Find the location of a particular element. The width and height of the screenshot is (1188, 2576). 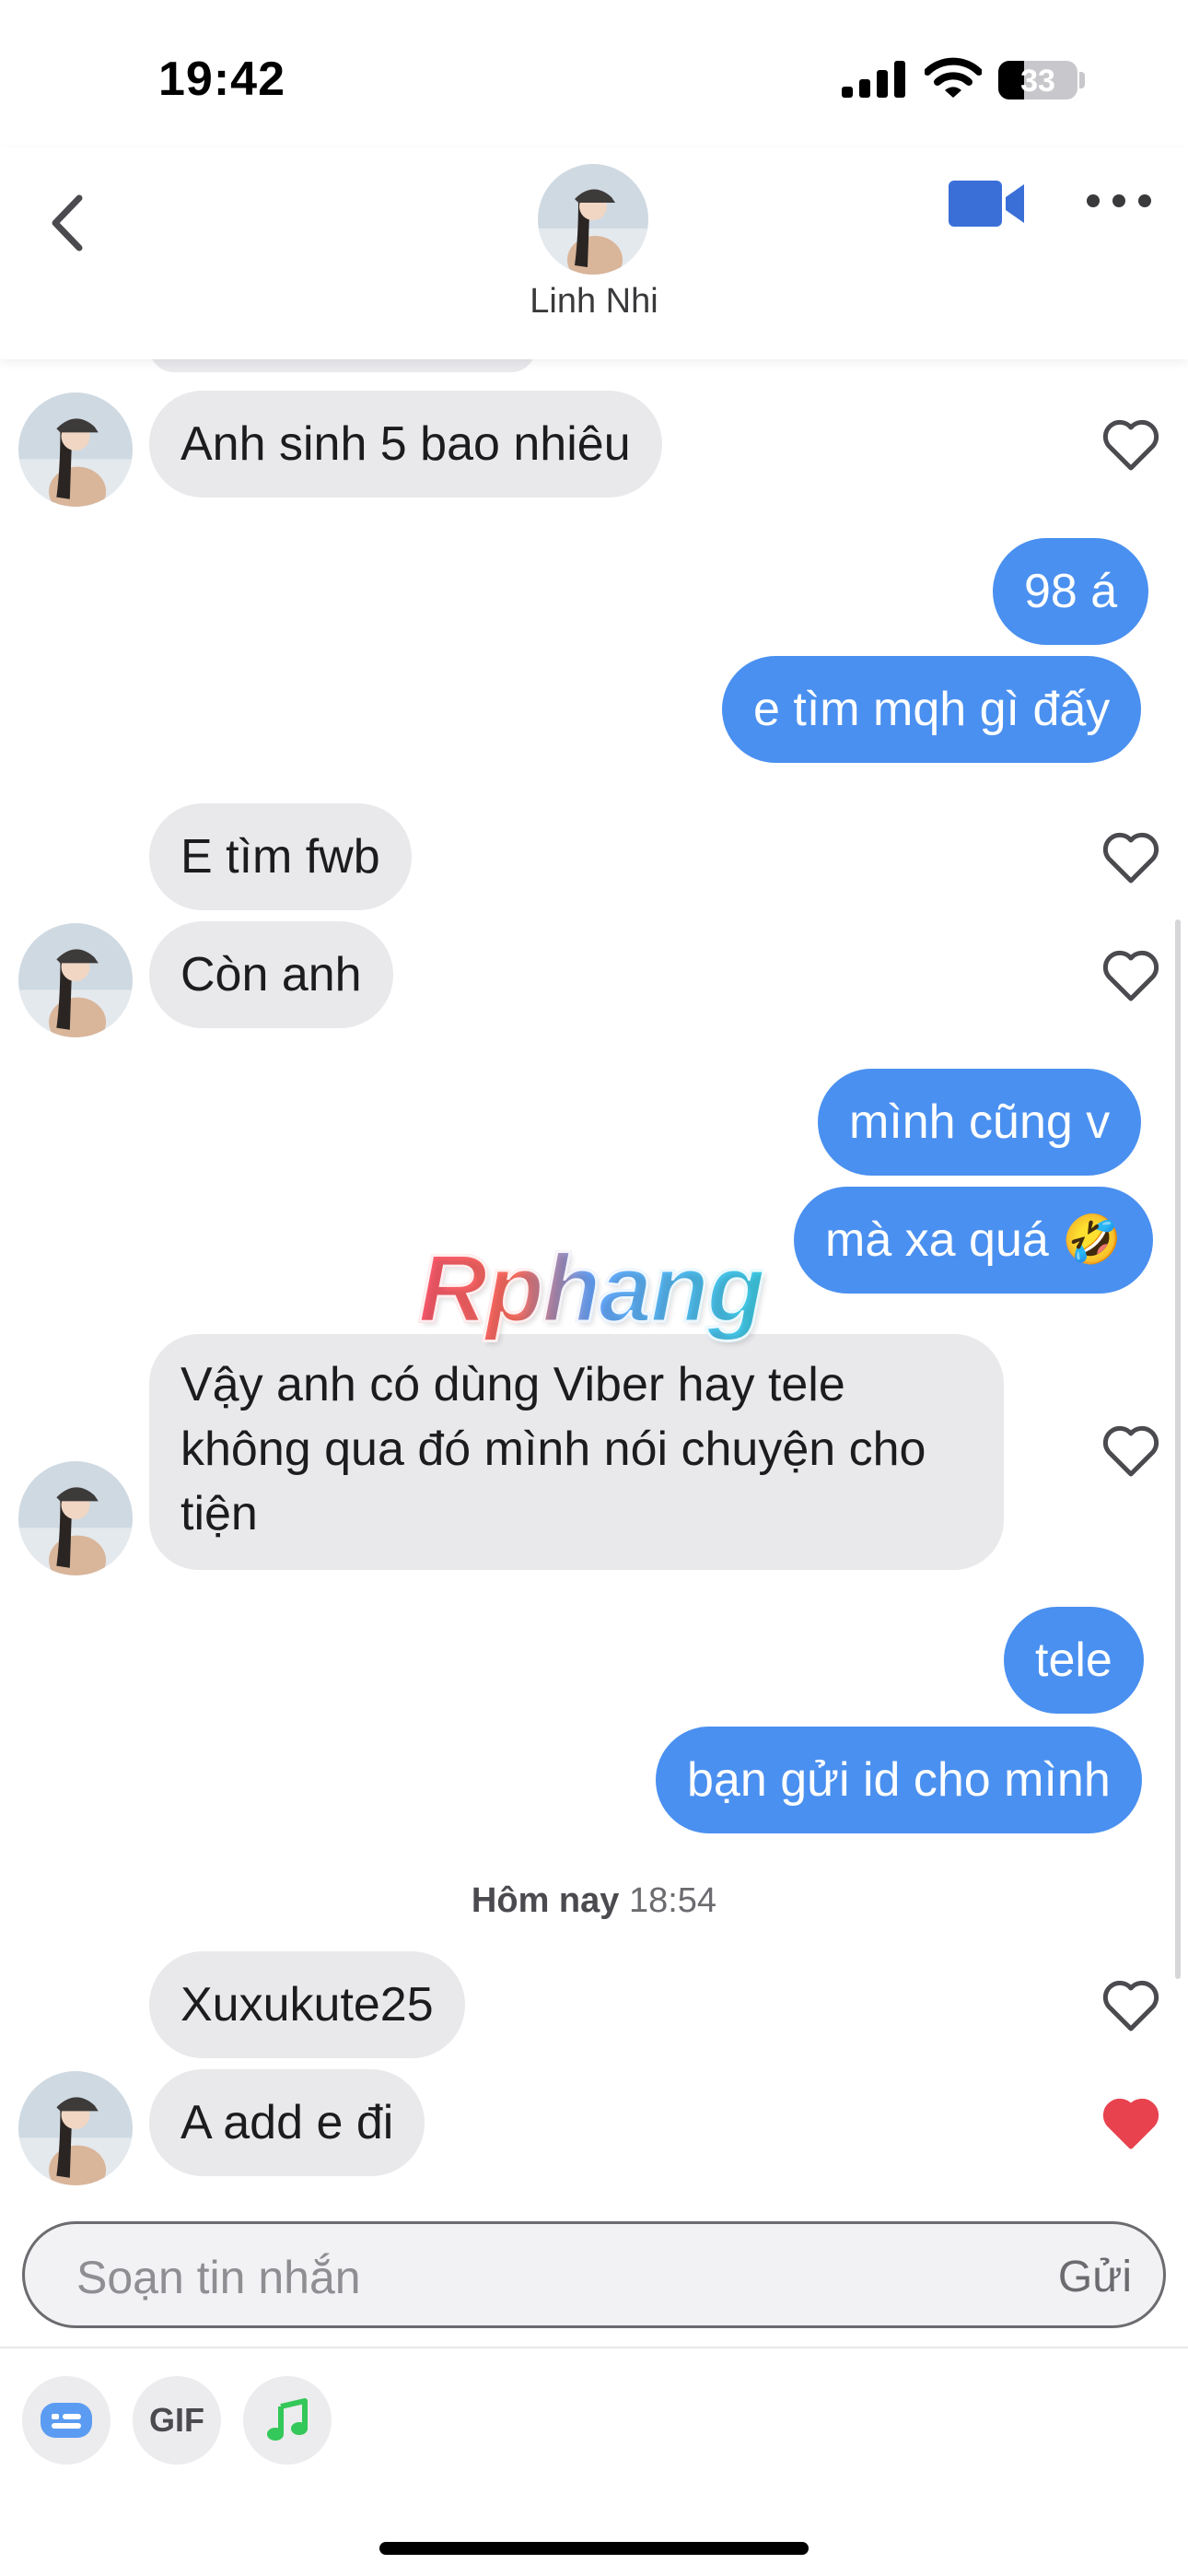

watermark-logo: Rphang is located at coordinates (591, 1289).